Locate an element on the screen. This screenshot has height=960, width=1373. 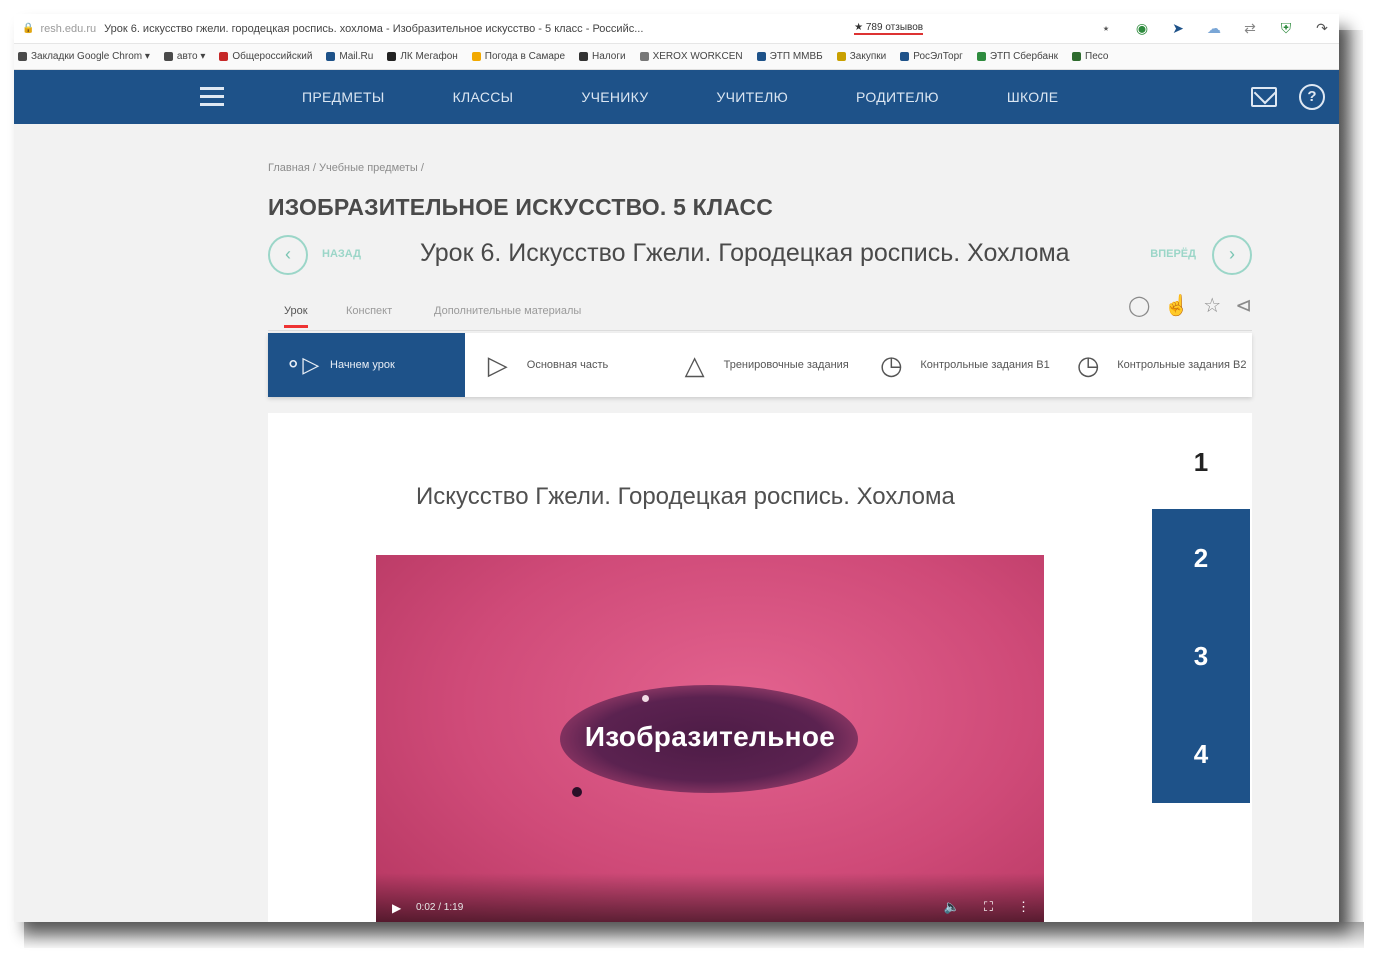
bookmark-label: Песо is located at coordinates (1097, 56).